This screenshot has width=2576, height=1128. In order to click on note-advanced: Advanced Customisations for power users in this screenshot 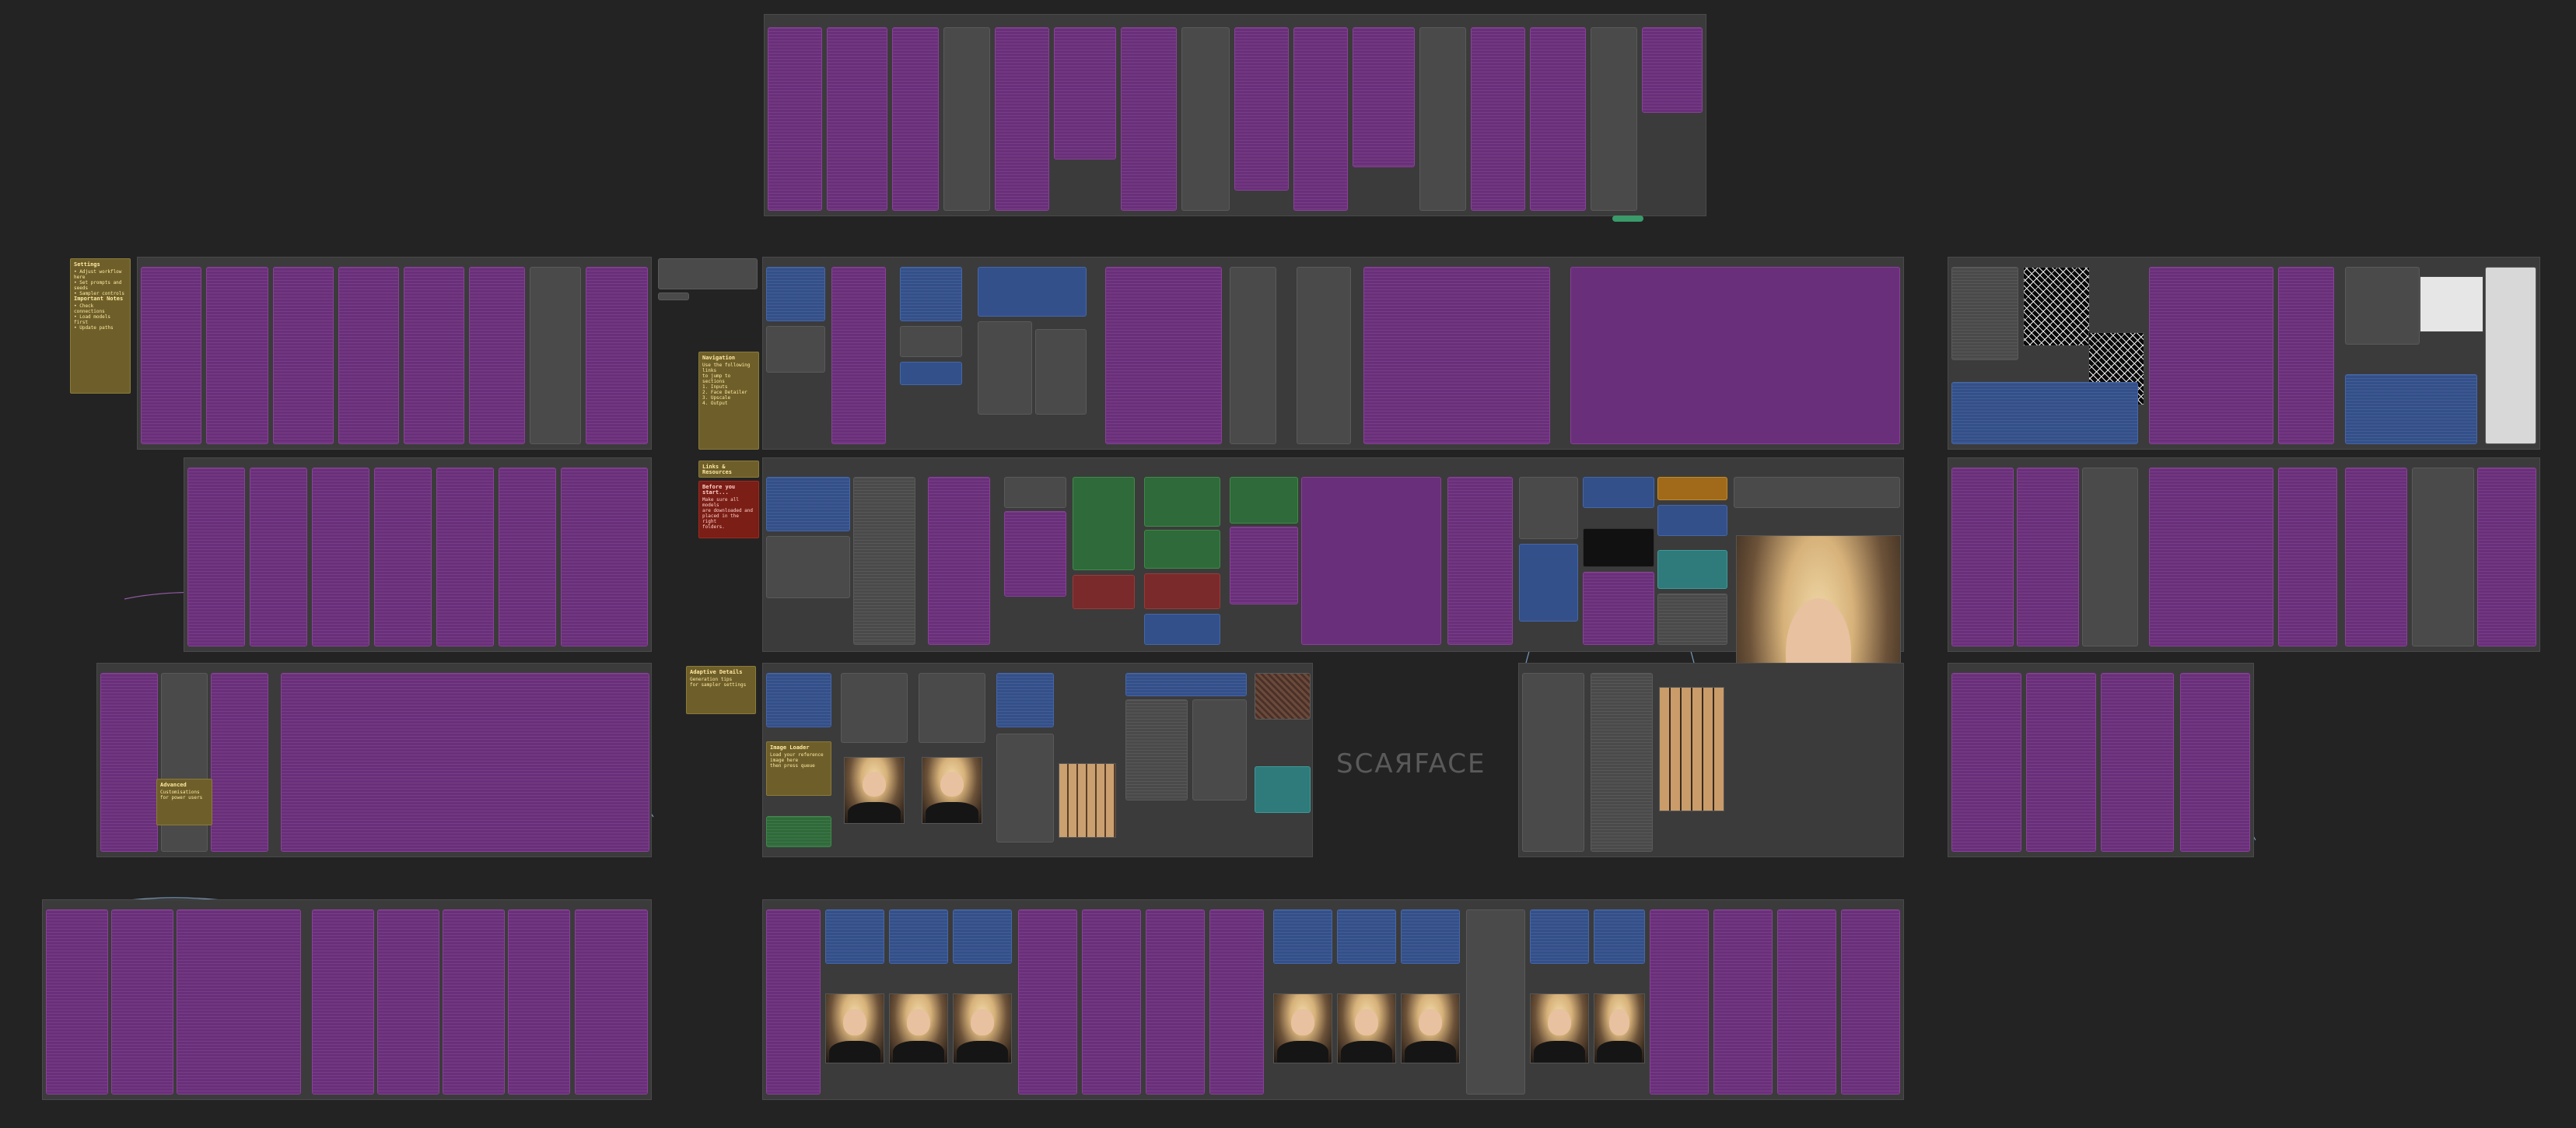, I will do `click(184, 802)`.